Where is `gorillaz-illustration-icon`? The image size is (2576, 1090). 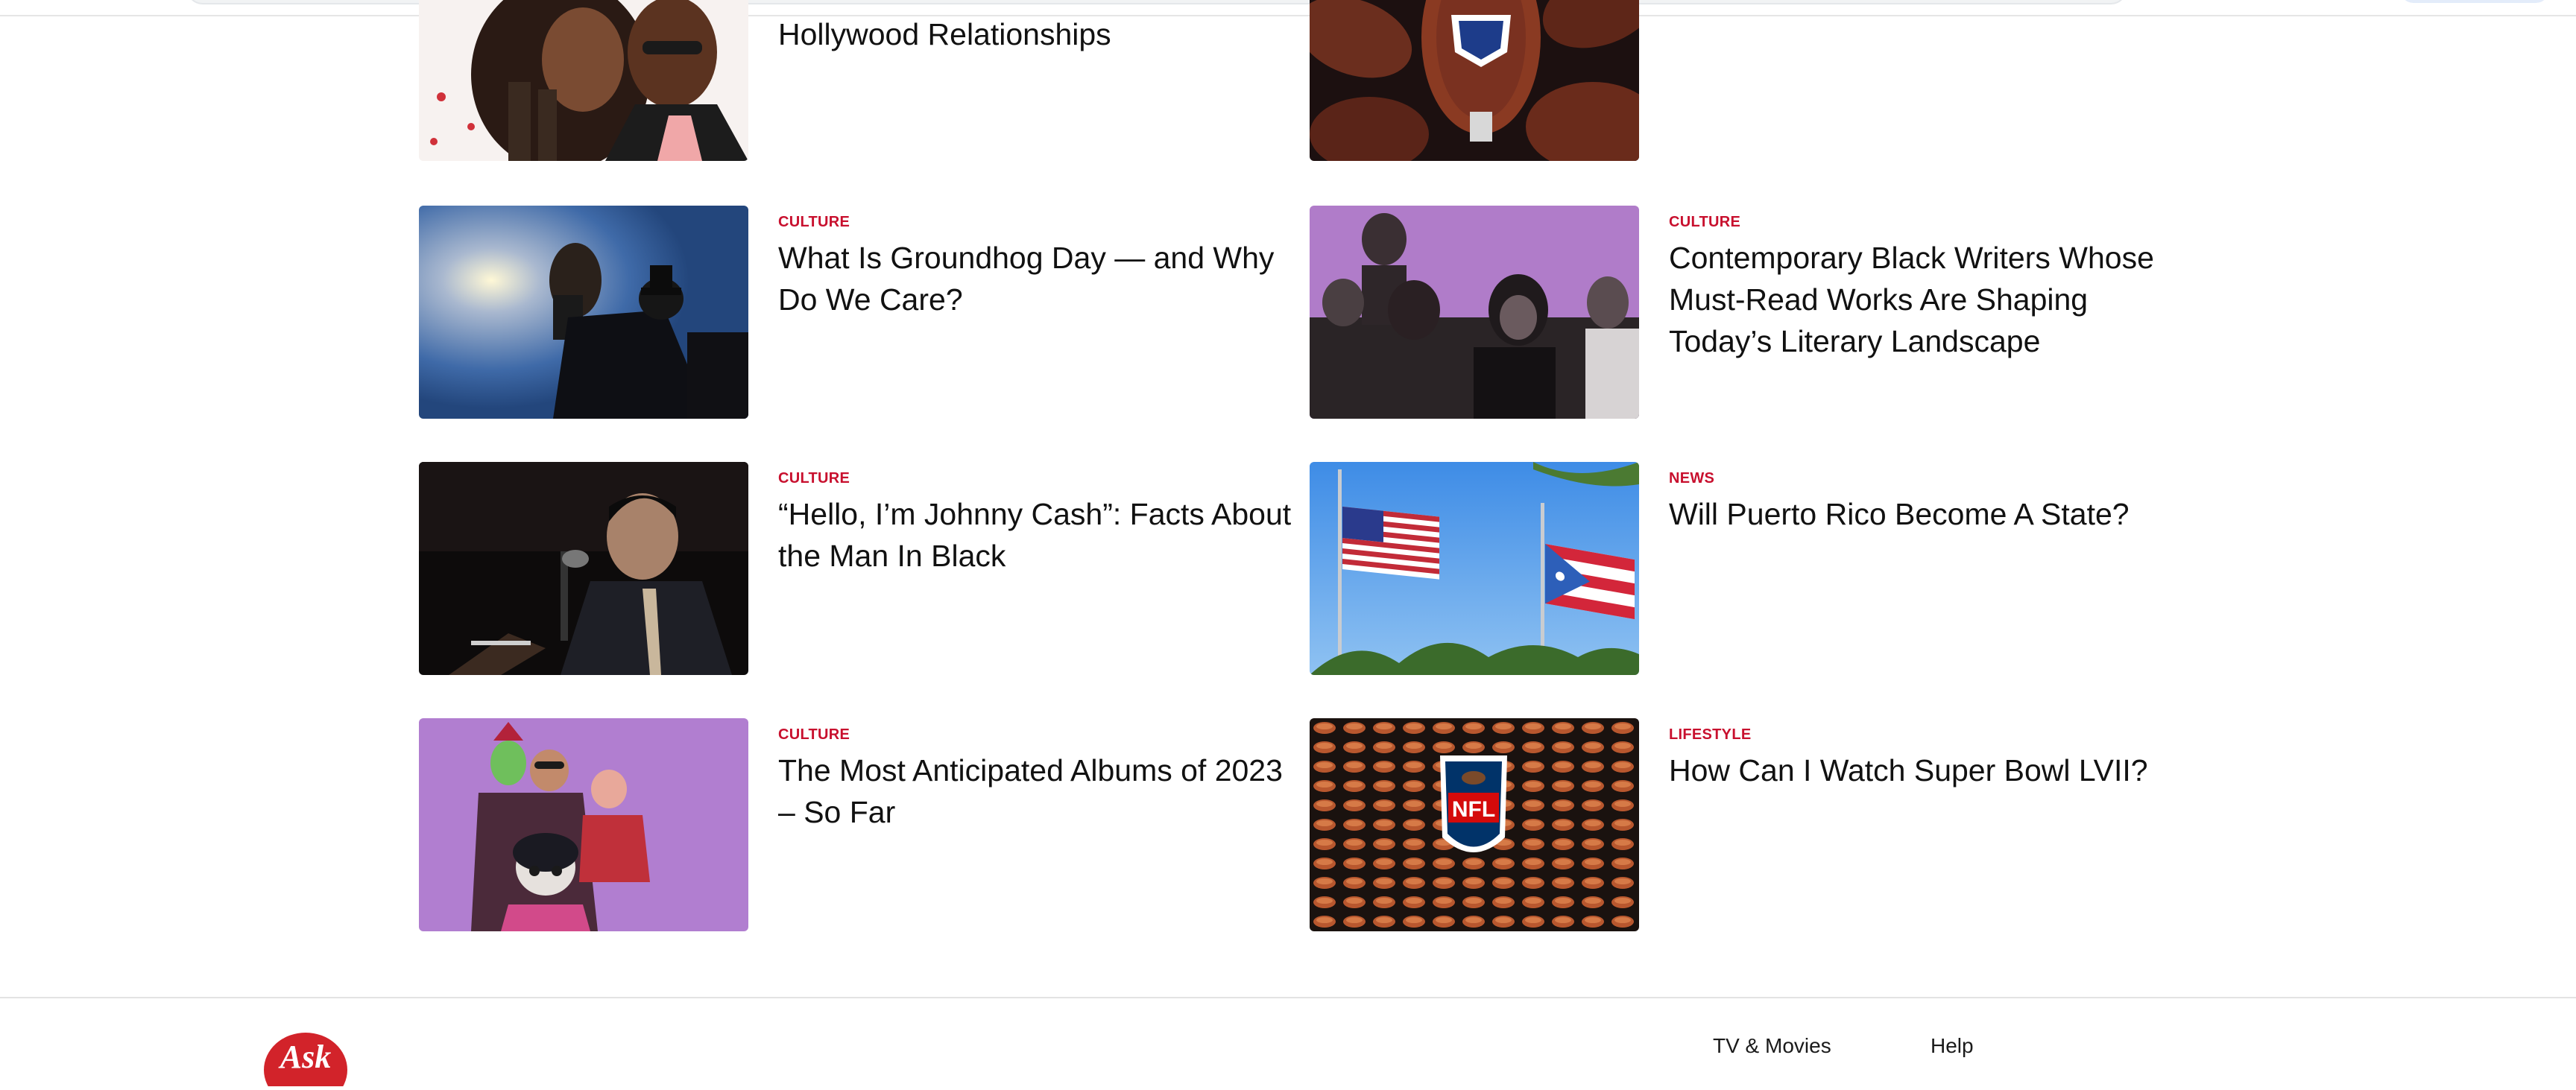
gorillaz-illustration-icon is located at coordinates (583, 825).